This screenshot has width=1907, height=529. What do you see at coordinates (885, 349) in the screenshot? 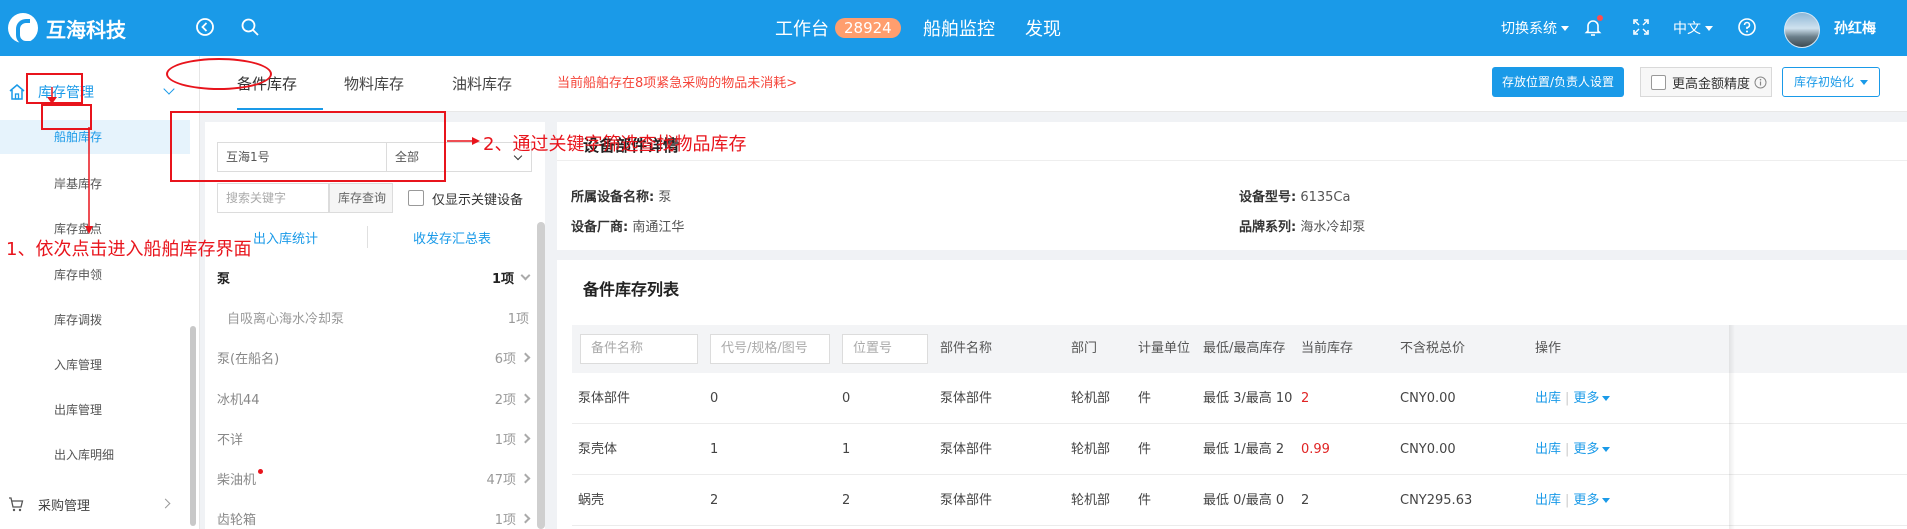
I see `location-filter-input: 位置号` at bounding box center [885, 349].